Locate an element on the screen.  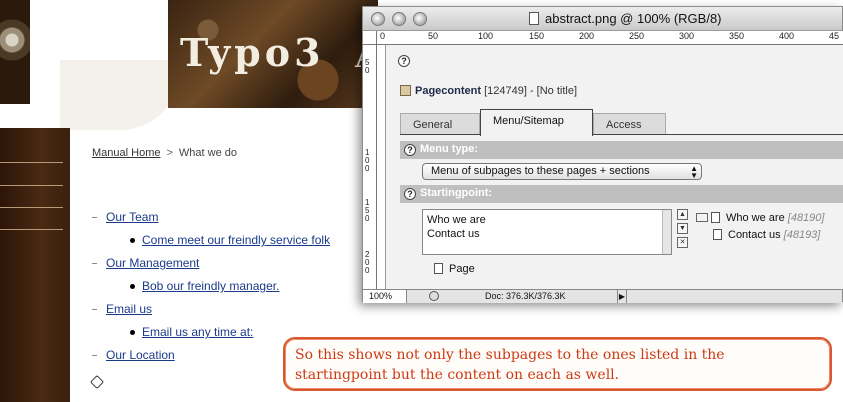
folder-icon is located at coordinates (702, 217).